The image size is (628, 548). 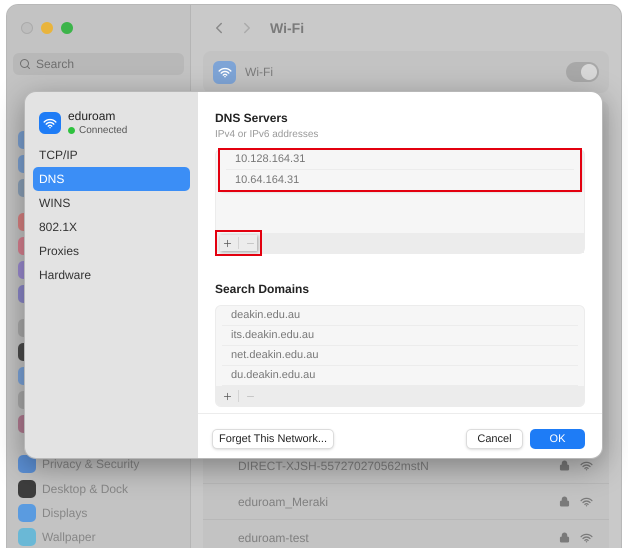 What do you see at coordinates (111, 275) in the screenshot?
I see `settings-tab: Hardware` at bounding box center [111, 275].